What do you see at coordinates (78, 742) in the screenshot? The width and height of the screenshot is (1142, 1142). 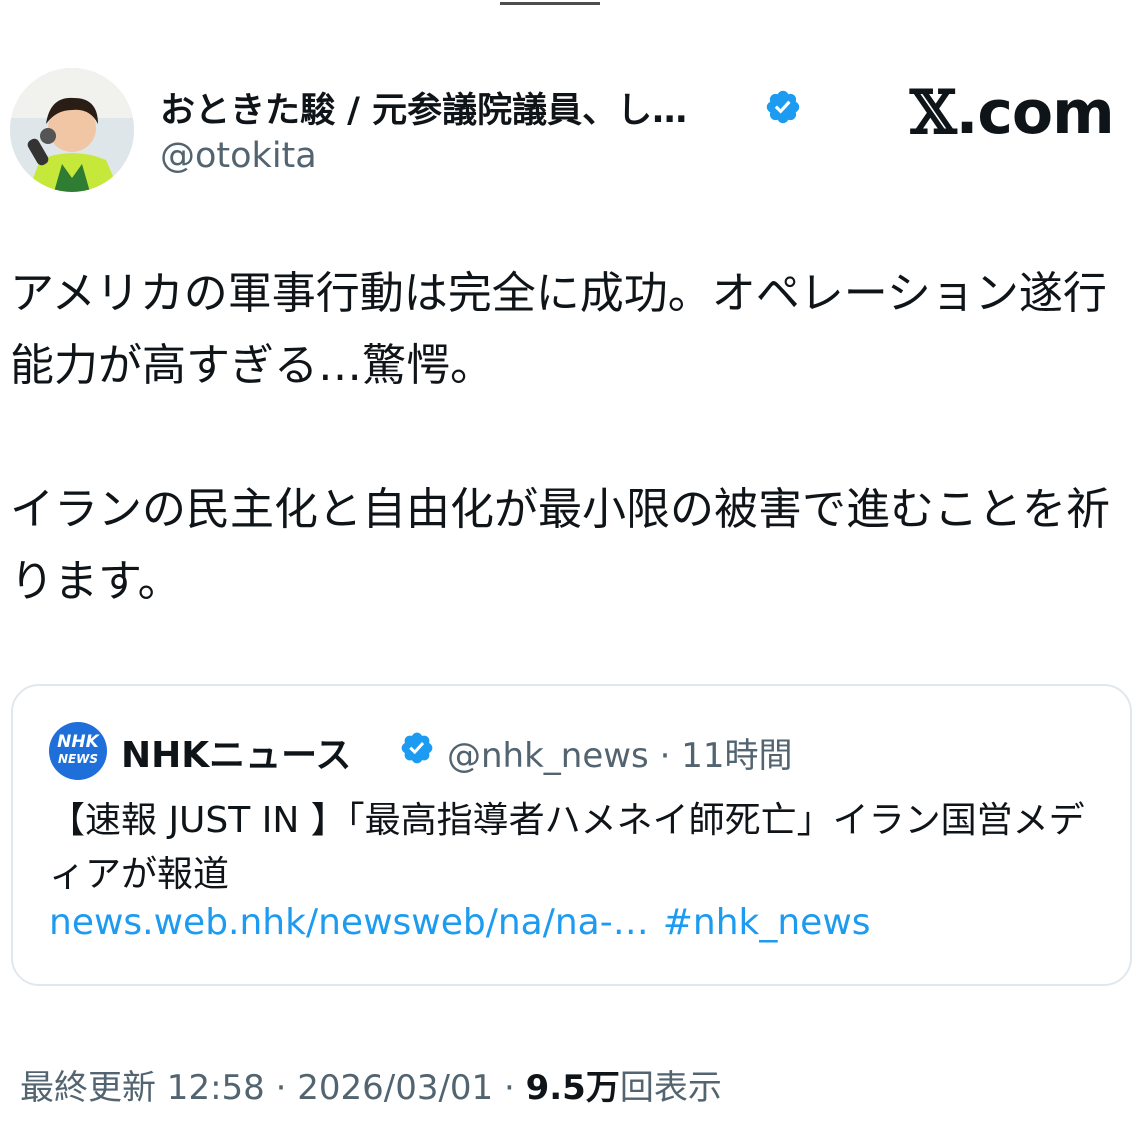 I see `nhk-logo-text: NHK` at bounding box center [78, 742].